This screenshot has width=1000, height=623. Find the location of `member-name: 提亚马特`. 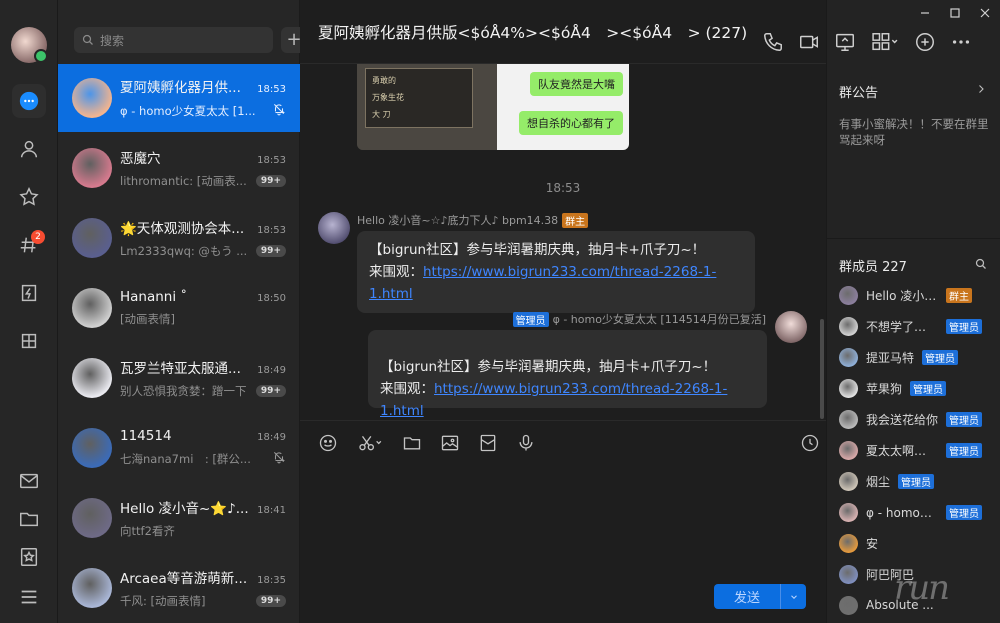

member-name: 提亚马特 is located at coordinates (890, 357).